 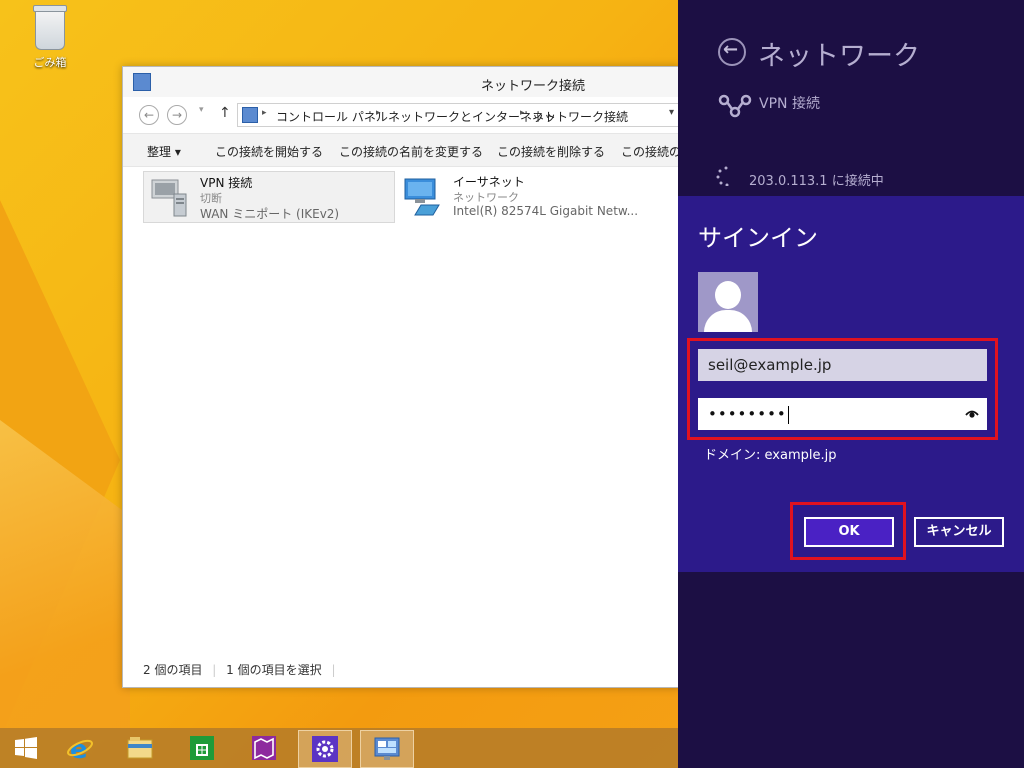 I want to click on password-mask: ••••••••, so click(x=747, y=414).